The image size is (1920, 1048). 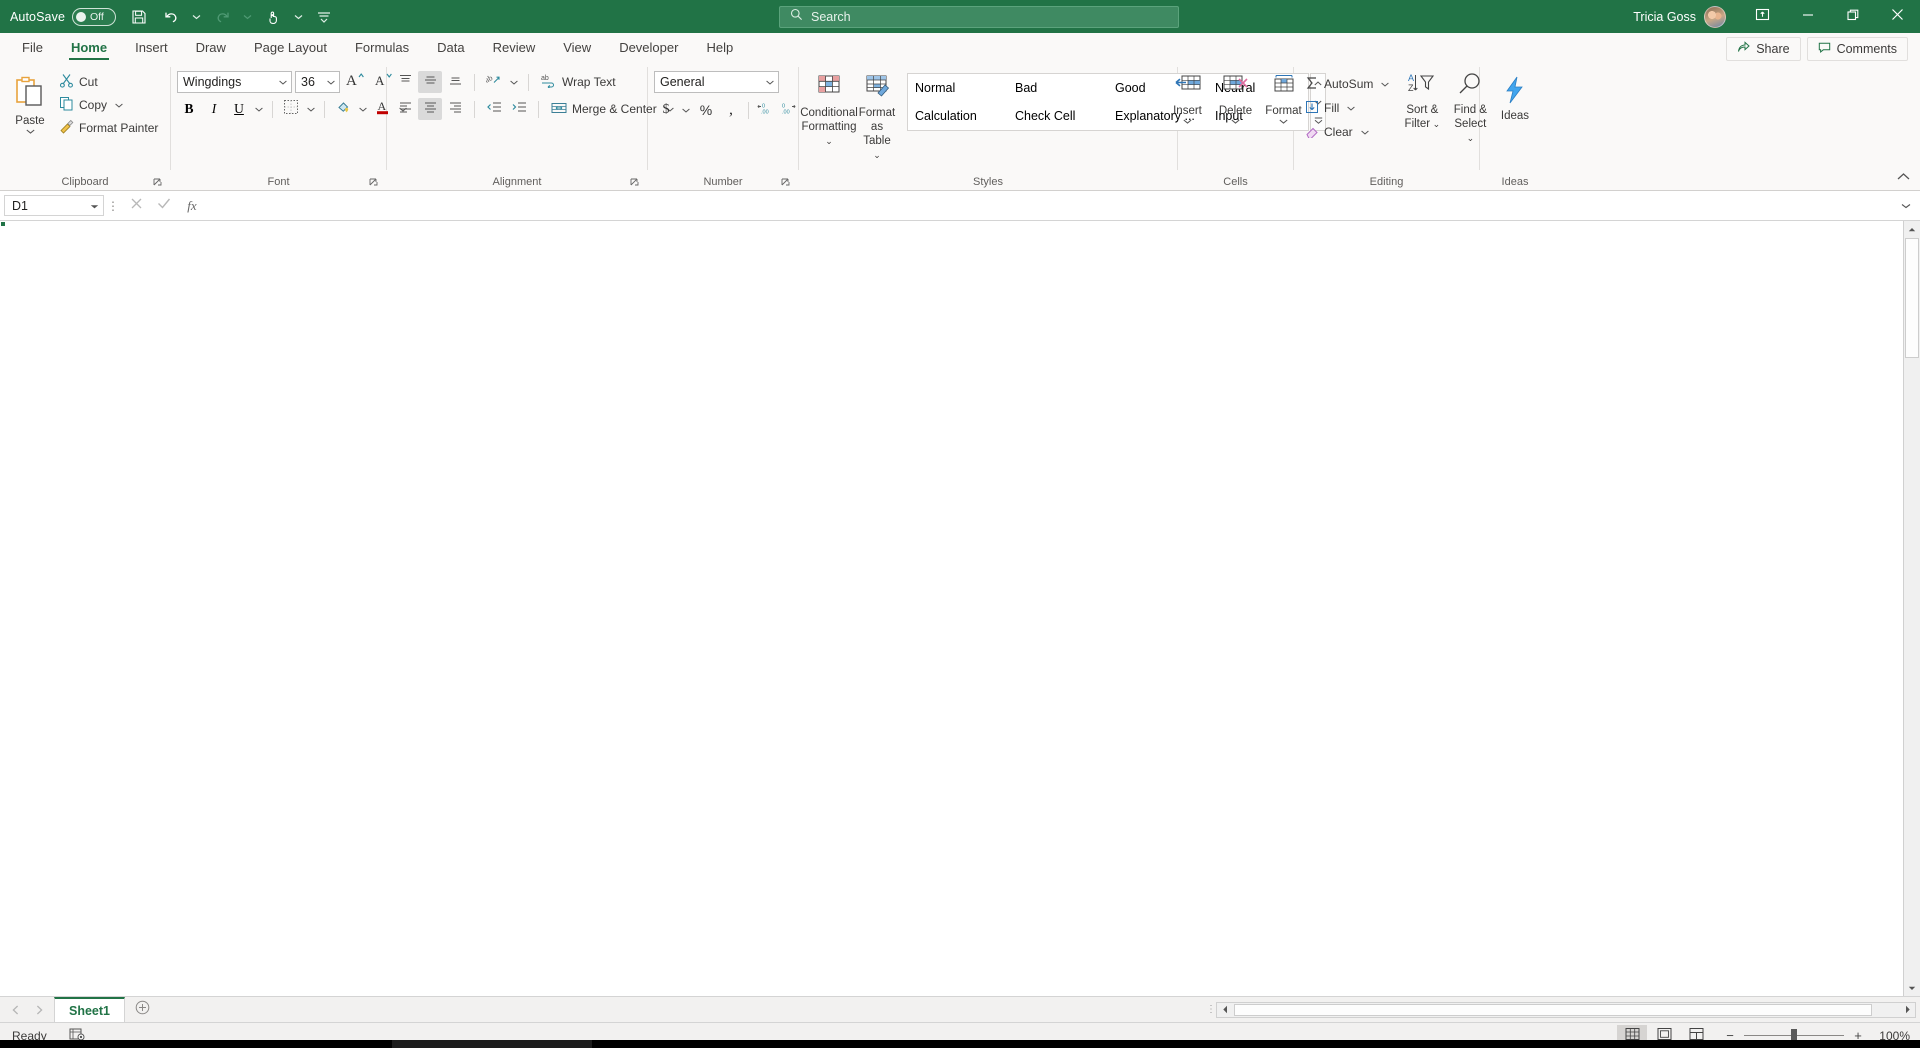 What do you see at coordinates (450, 47) in the screenshot?
I see `tab-data: Data` at bounding box center [450, 47].